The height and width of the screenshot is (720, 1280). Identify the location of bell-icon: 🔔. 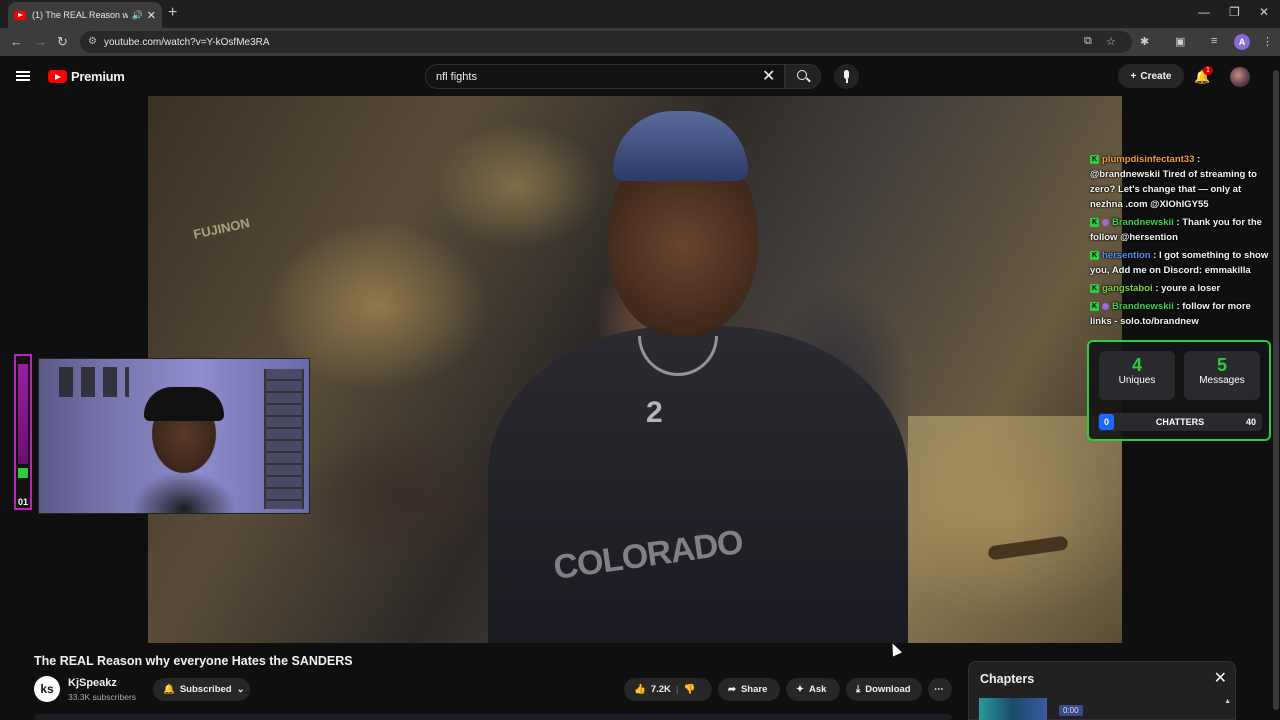
(169, 689).